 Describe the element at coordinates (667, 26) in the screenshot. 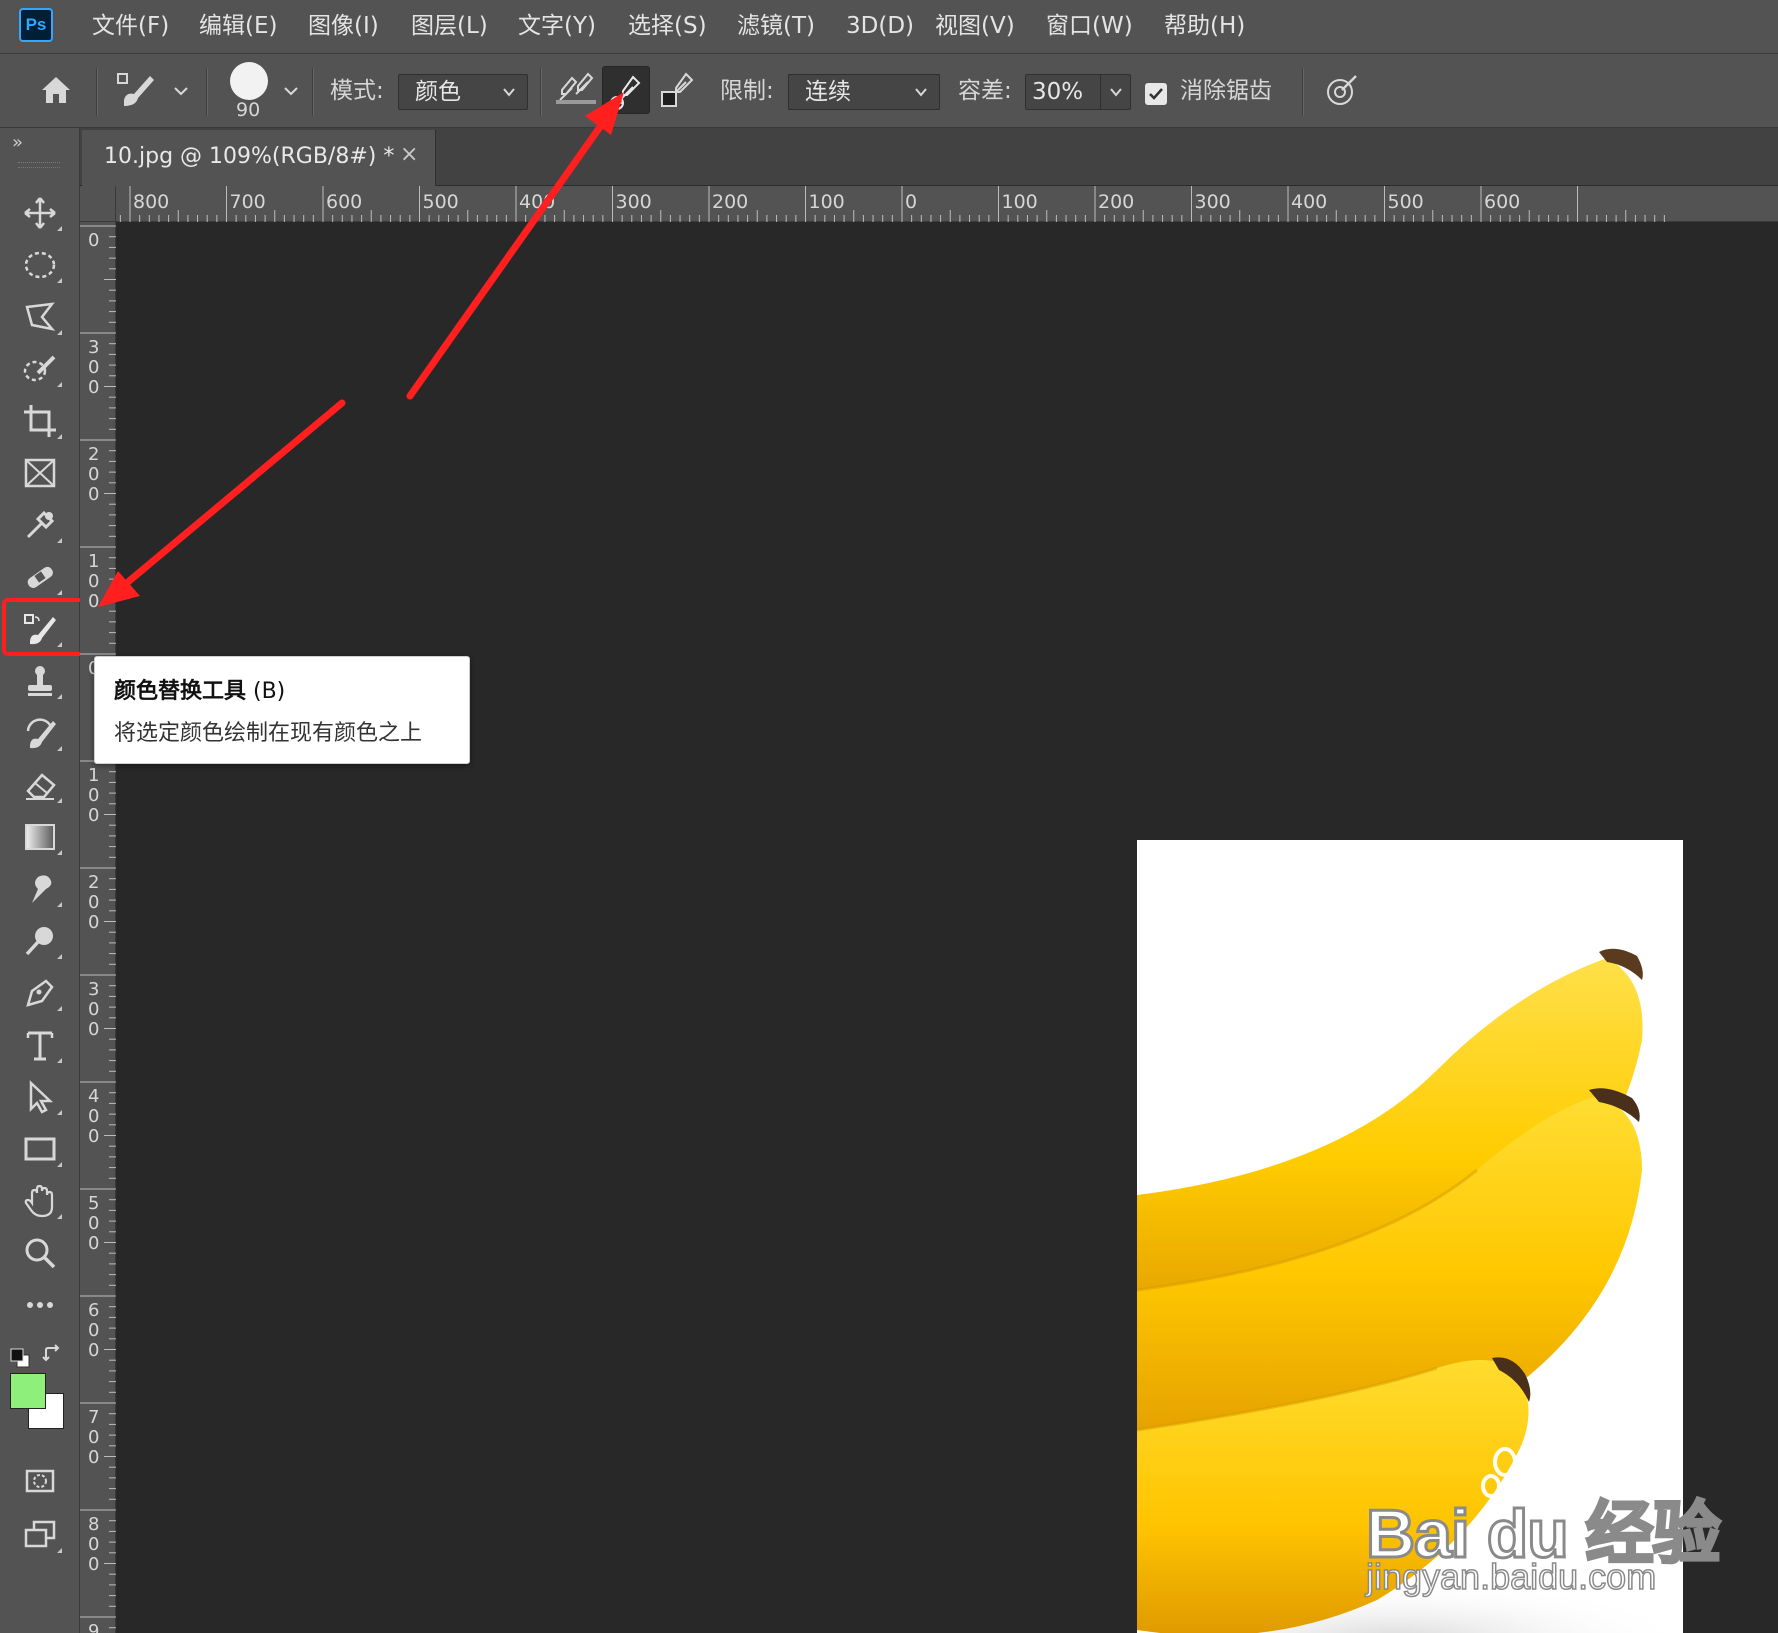

I see `menu-select: 选择(S)` at that location.